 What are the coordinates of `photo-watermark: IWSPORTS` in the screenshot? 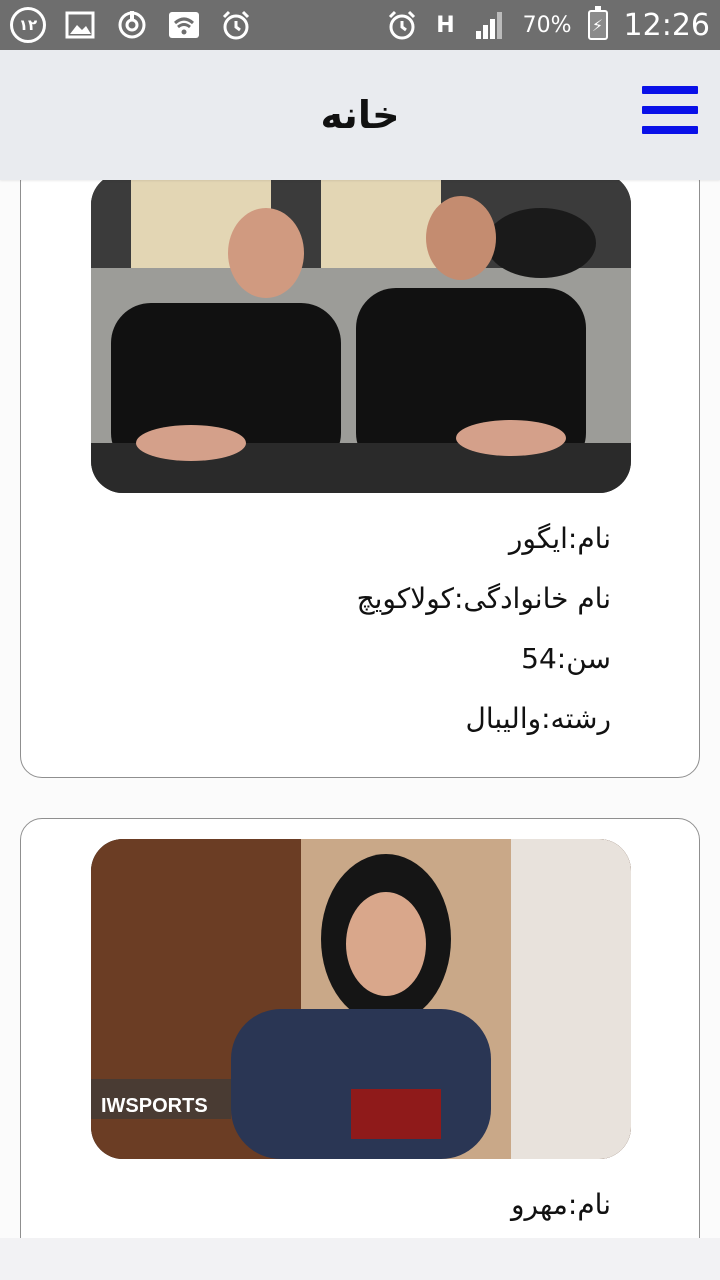 It's located at (154, 1106).